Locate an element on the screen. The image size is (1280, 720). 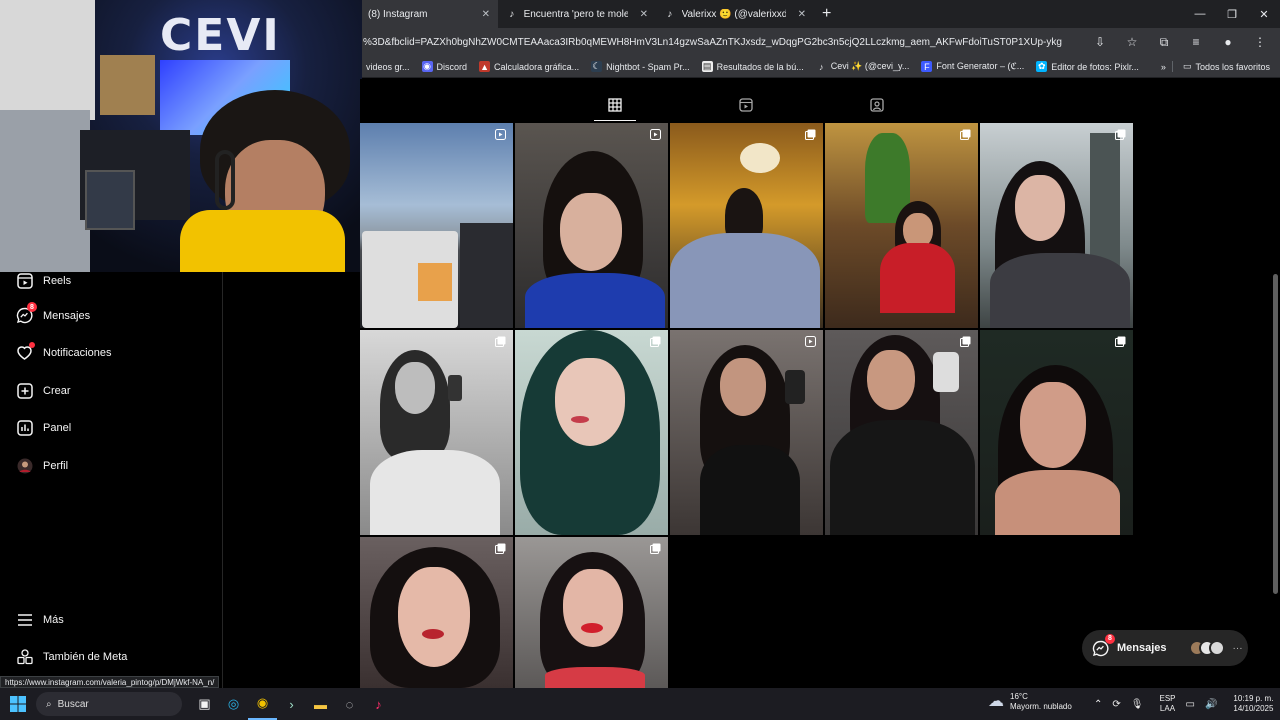
clock: 10:19 p. m. 14/10/2025 is located at coordinates (1253, 704).